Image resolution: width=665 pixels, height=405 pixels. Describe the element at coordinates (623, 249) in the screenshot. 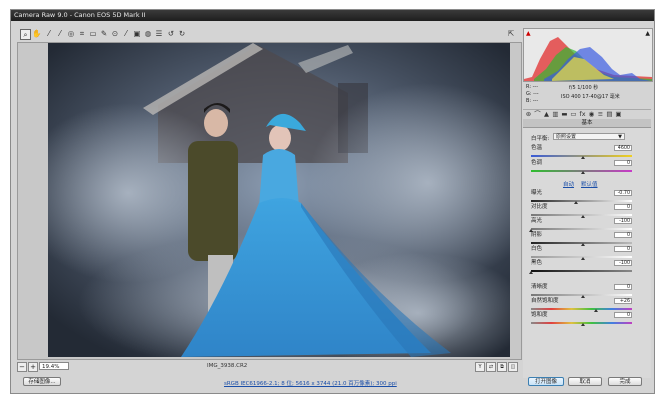

I see `whites-value: 0` at that location.